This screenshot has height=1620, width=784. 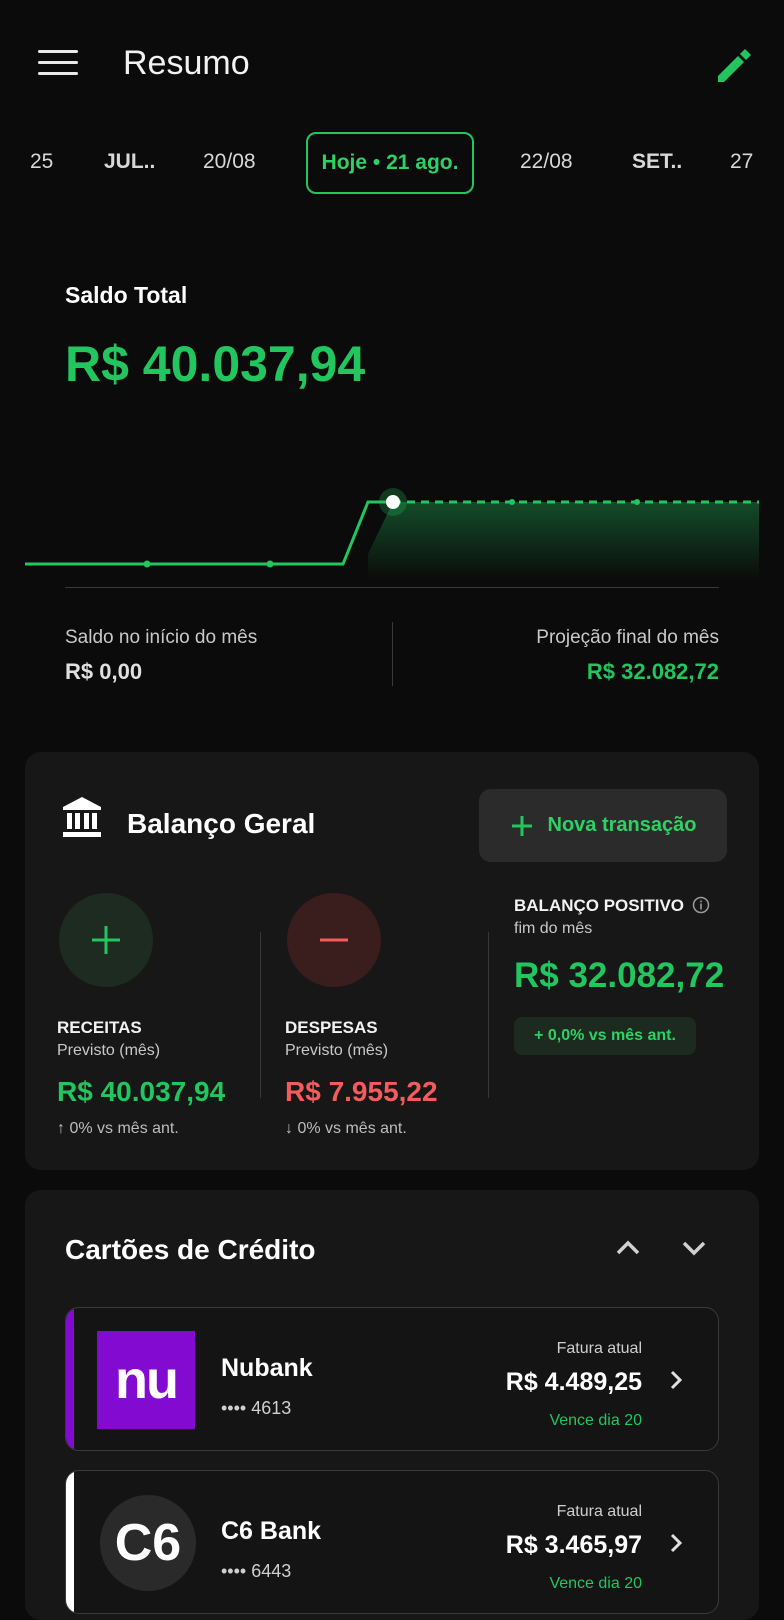 What do you see at coordinates (393, 502) in the screenshot?
I see `chart-today-point` at bounding box center [393, 502].